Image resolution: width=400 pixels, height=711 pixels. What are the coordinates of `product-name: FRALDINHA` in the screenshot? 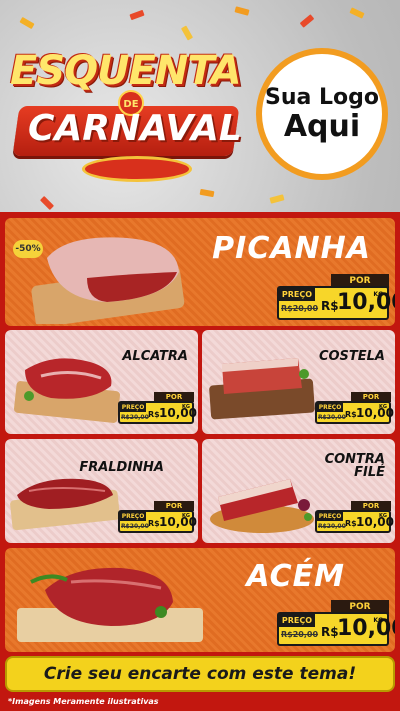 It's located at (121, 467).